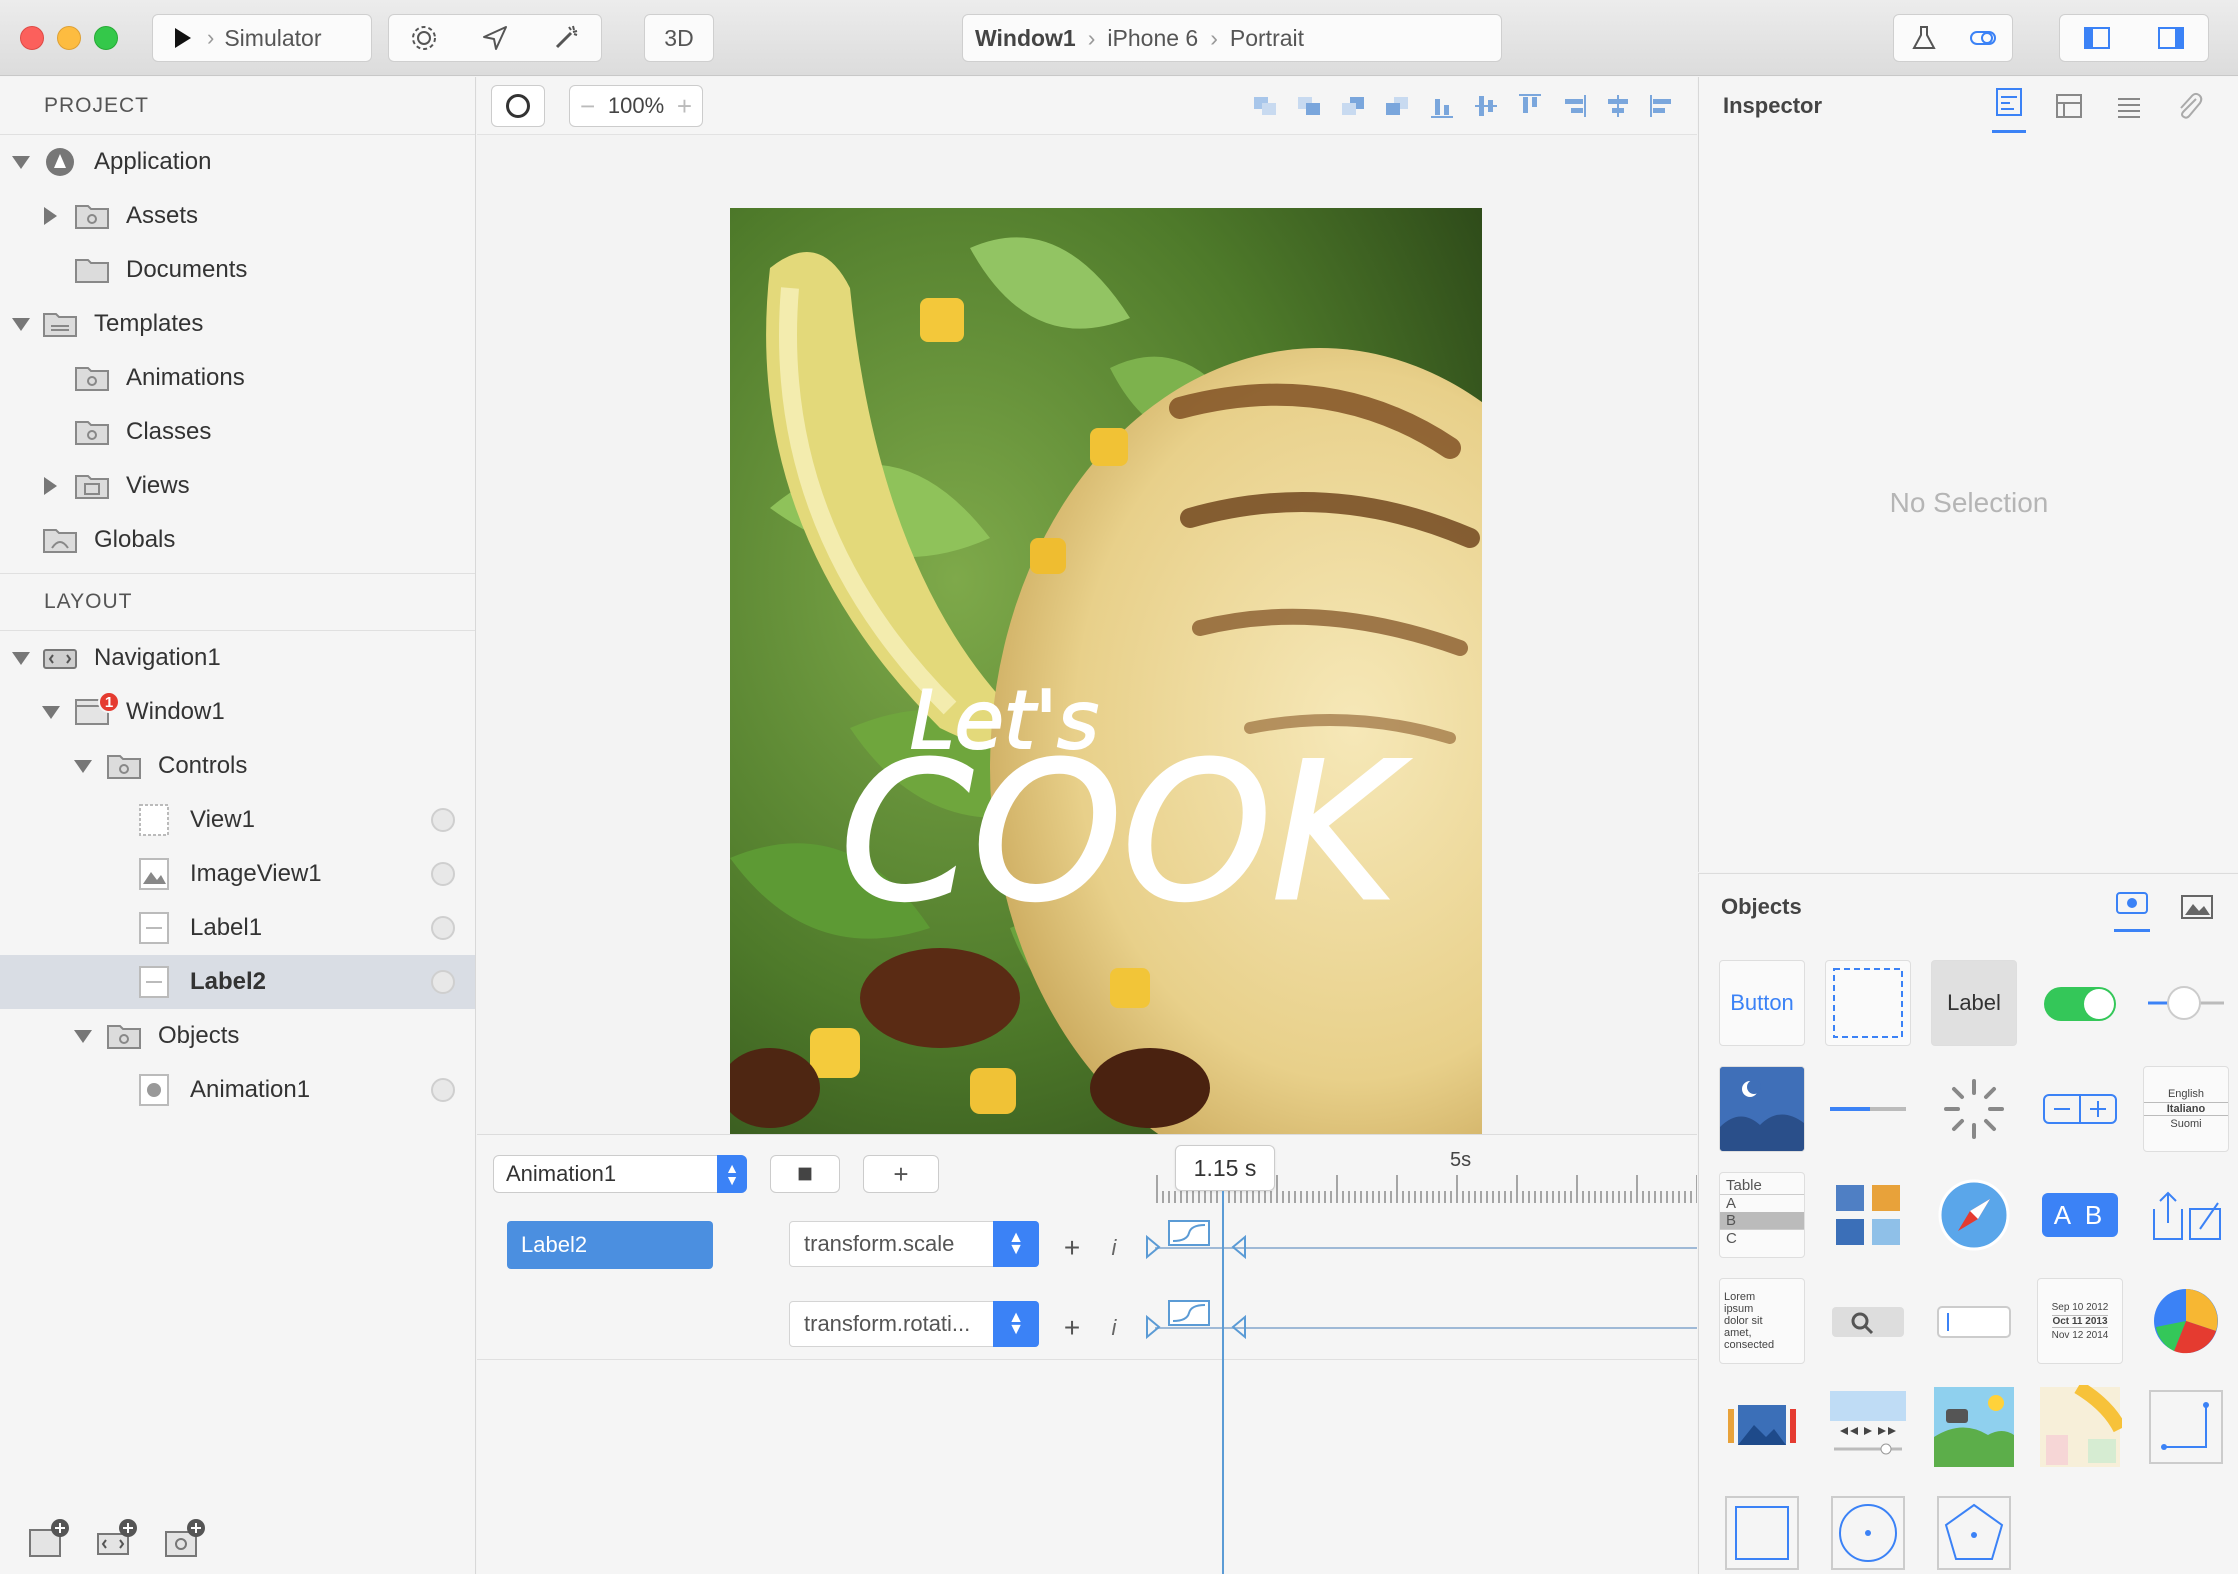 This screenshot has width=2238, height=1574. What do you see at coordinates (237, 324) in the screenshot?
I see `tree-item-templates: Templates` at bounding box center [237, 324].